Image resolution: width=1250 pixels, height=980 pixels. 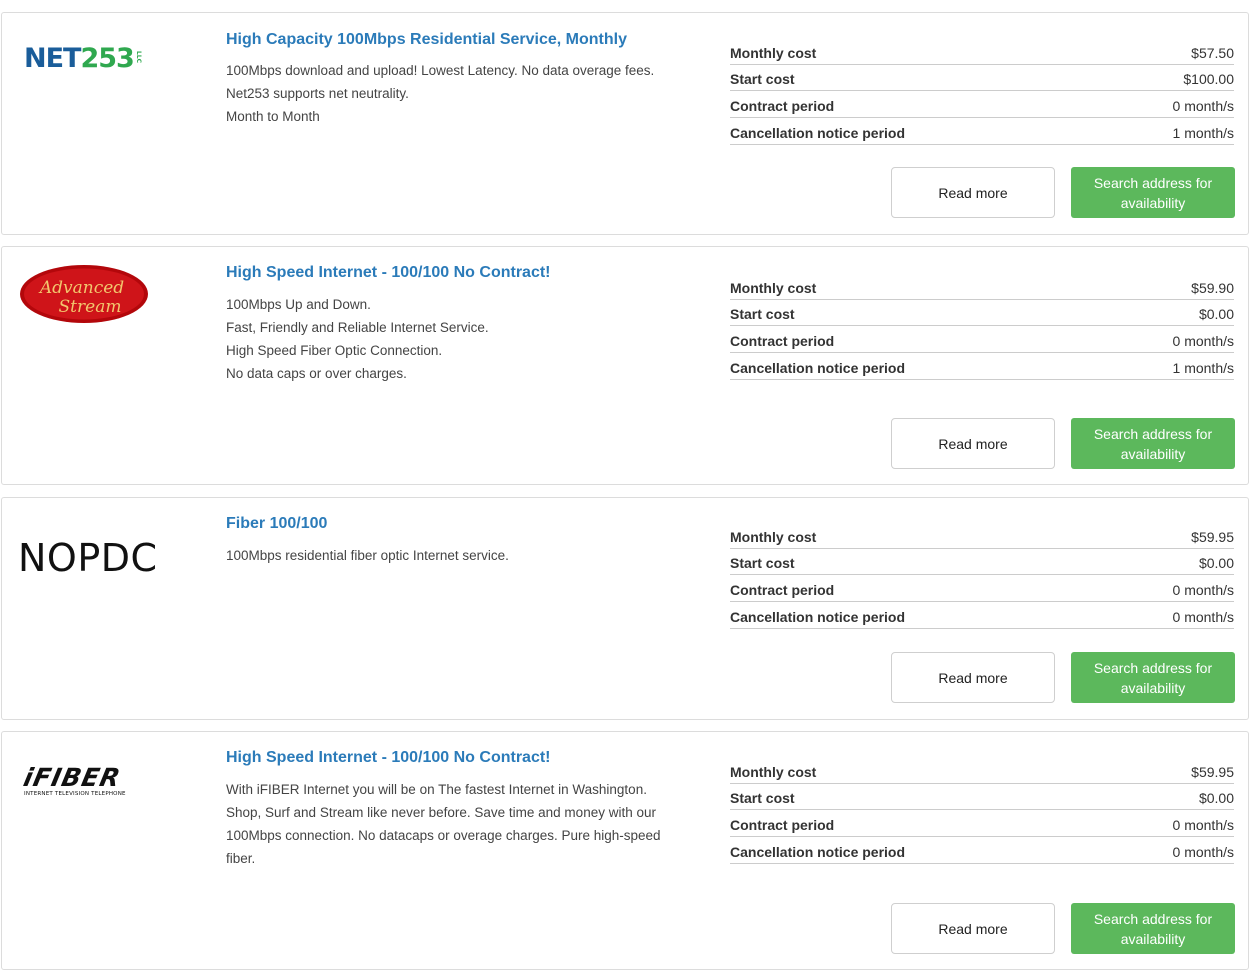 What do you see at coordinates (316, 373) in the screenshot?
I see `description-line: No data caps or over charges.` at bounding box center [316, 373].